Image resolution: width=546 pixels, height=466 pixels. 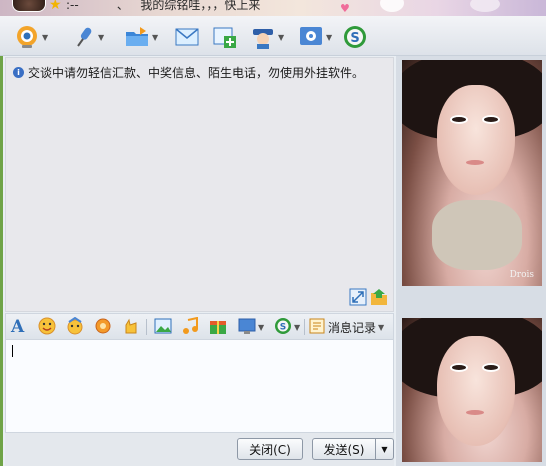 I want to click on contact-show-image: Drois, so click(x=472, y=173).